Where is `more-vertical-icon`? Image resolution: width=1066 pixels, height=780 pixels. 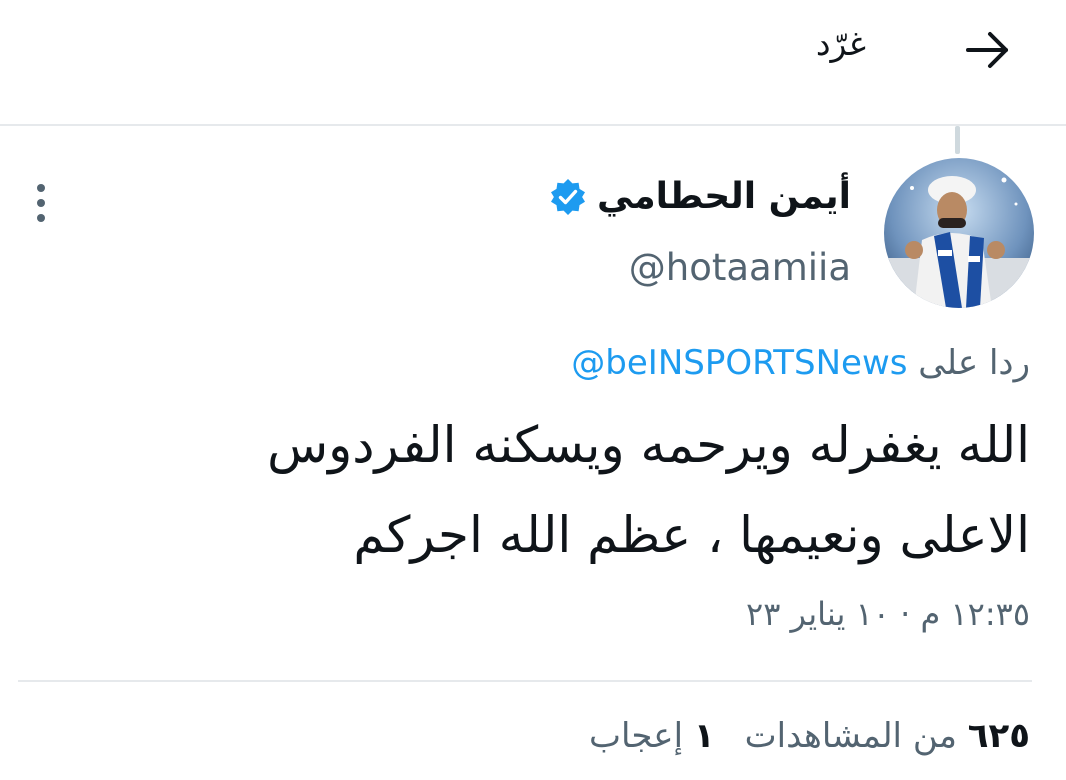
more-vertical-icon is located at coordinates (41, 203).